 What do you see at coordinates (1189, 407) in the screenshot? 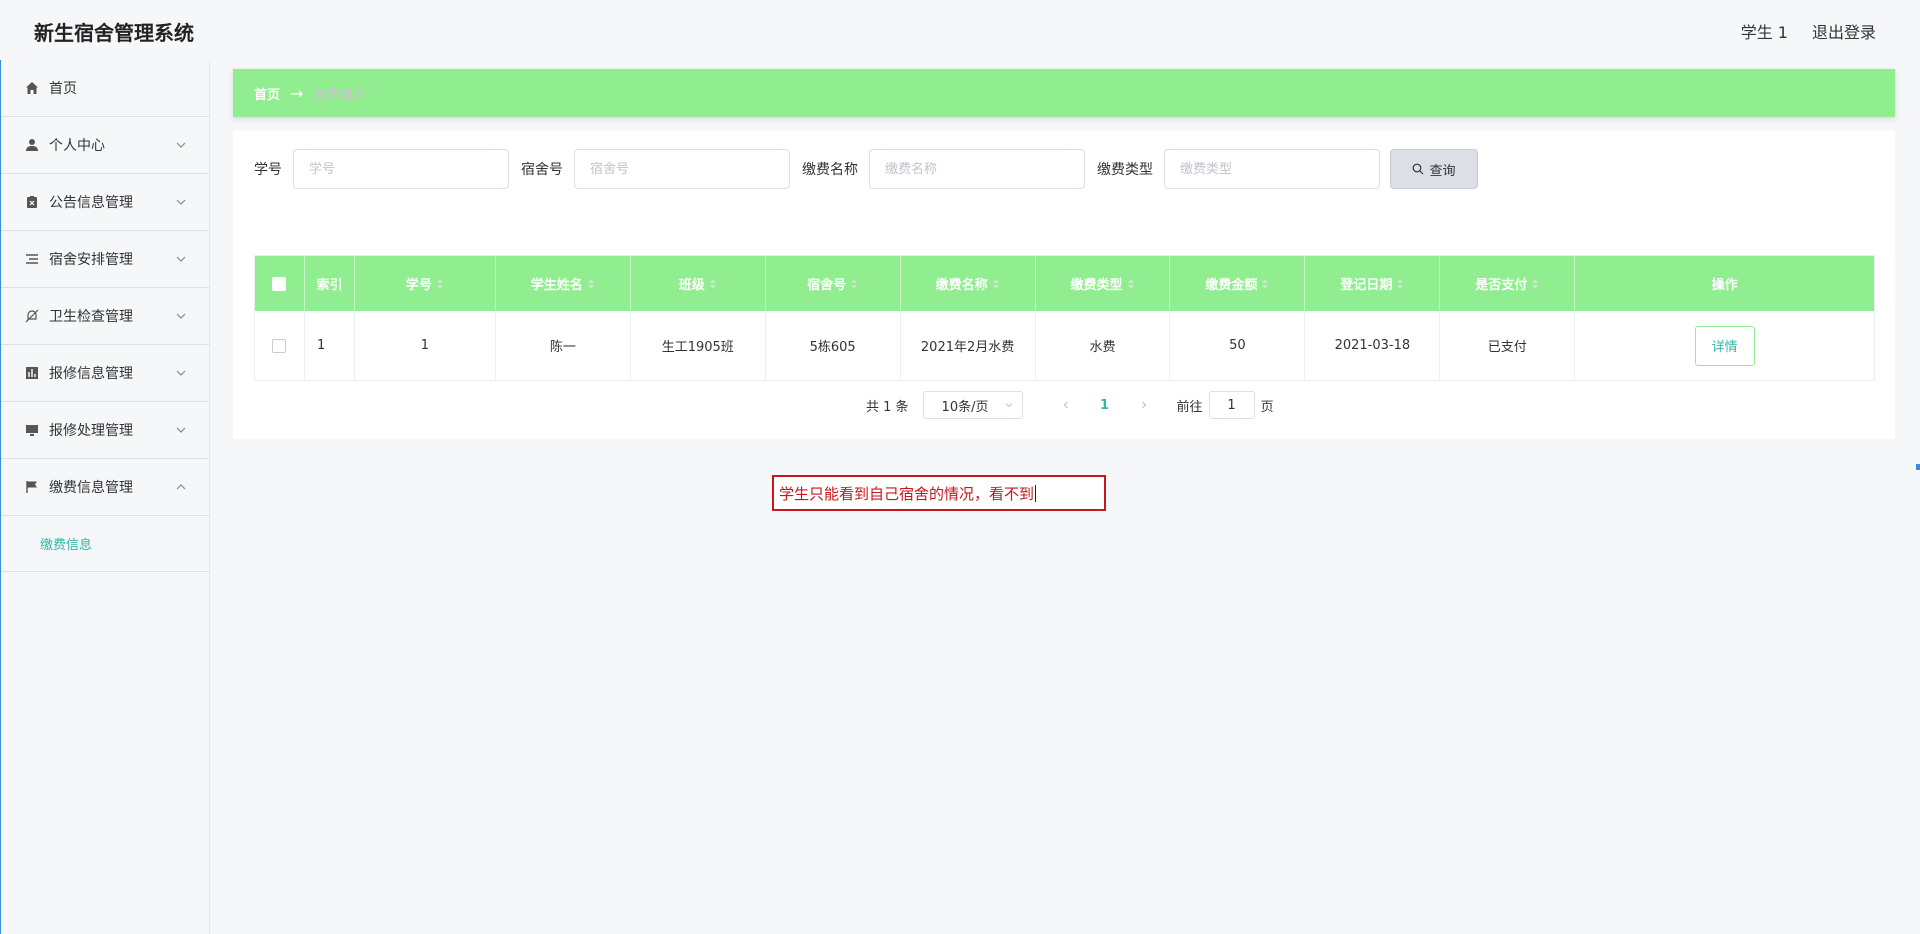
I see `goto-label: 前往` at bounding box center [1189, 407].